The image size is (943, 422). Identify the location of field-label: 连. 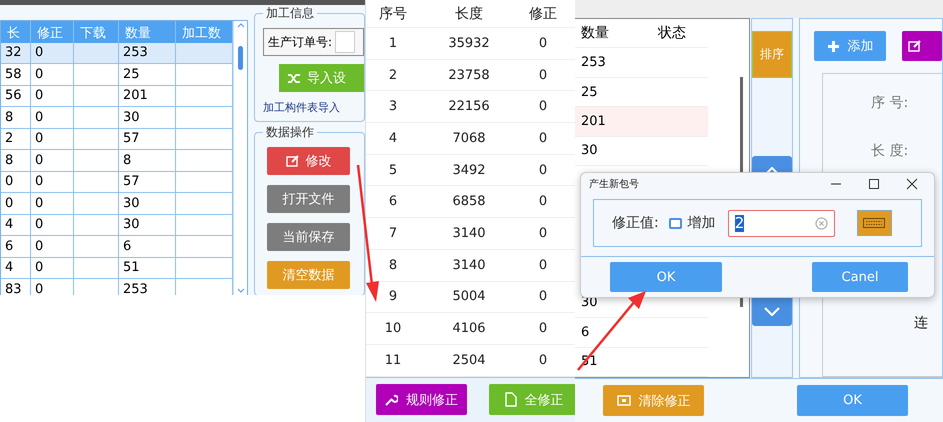
(921, 323).